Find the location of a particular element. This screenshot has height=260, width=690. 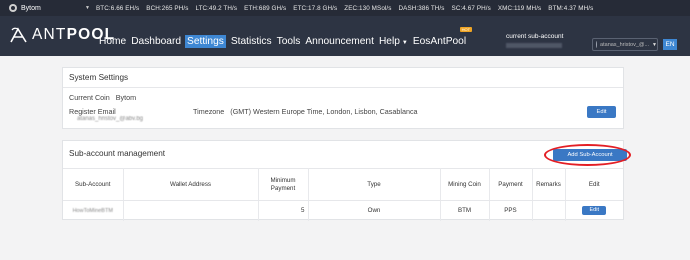

user-menu: atanas_hristov_@... ▼ is located at coordinates (625, 44).